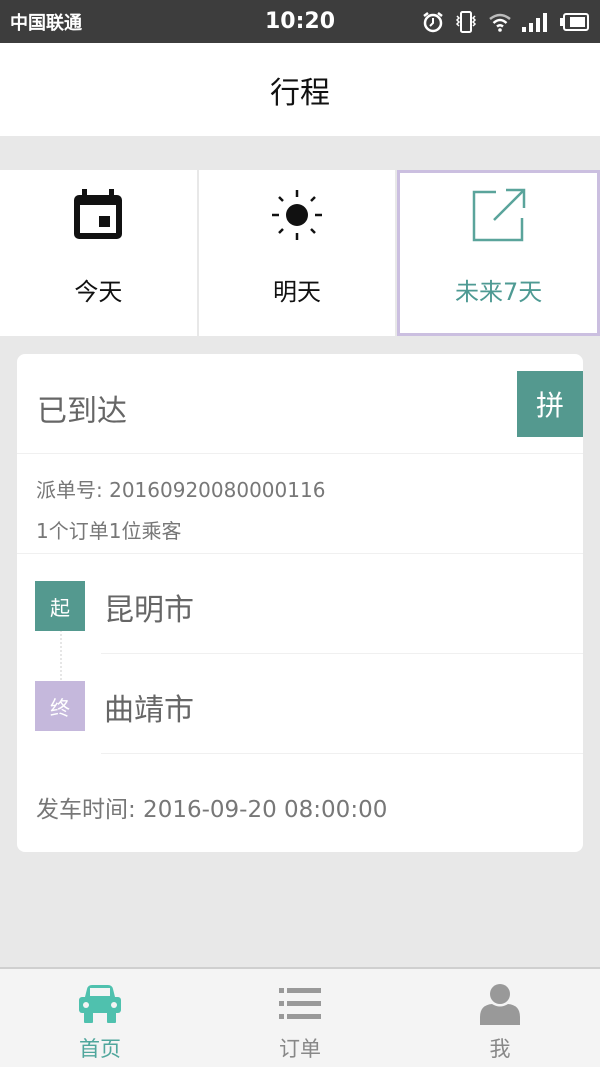  I want to click on divider, so click(342, 753).